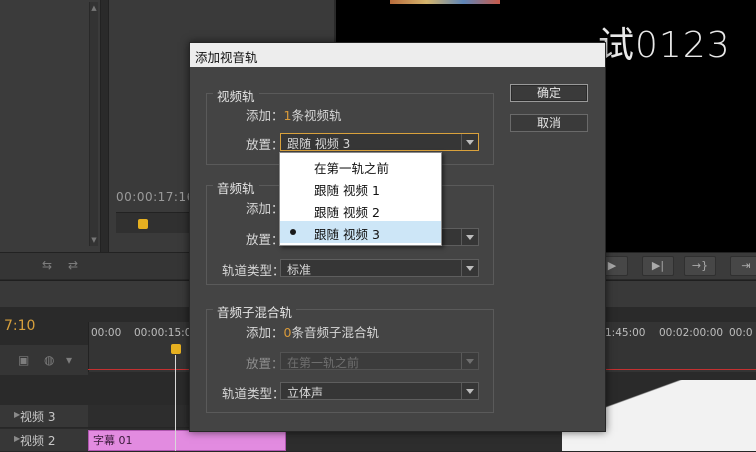  Describe the element at coordinates (50, 126) in the screenshot. I see `project-panel: ▲ ▼` at that location.